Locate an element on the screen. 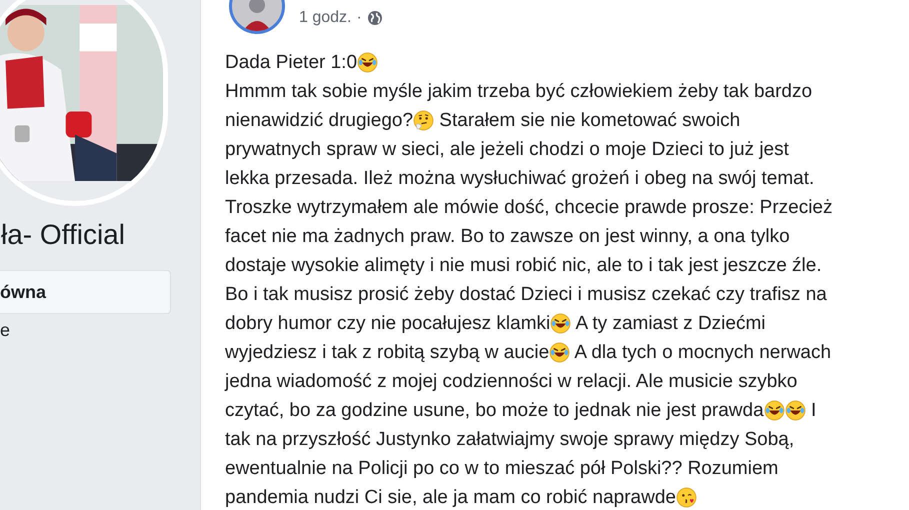 This screenshot has width=909, height=510. post-text: A dla tych o mocnych nerwach is located at coordinates (702, 353).